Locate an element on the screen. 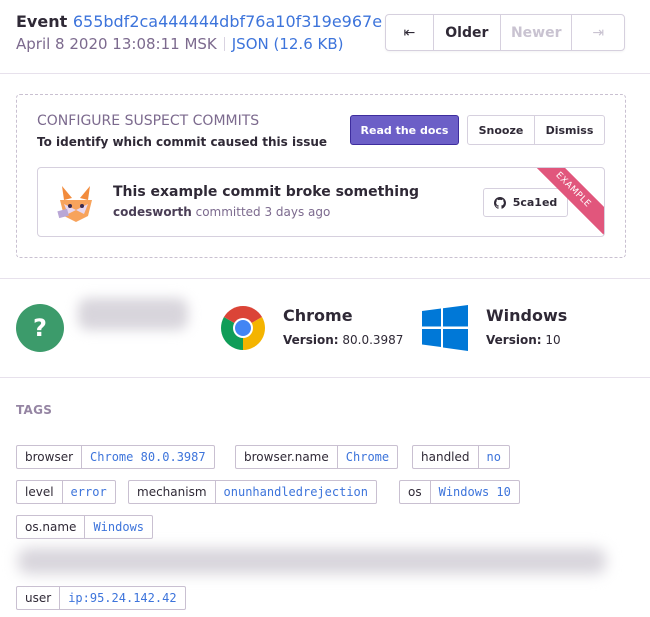 Image resolution: width=650 pixels, height=617 pixels. event-title: Event 655bdf2ca444444dbf76a10f319e967e is located at coordinates (199, 21).